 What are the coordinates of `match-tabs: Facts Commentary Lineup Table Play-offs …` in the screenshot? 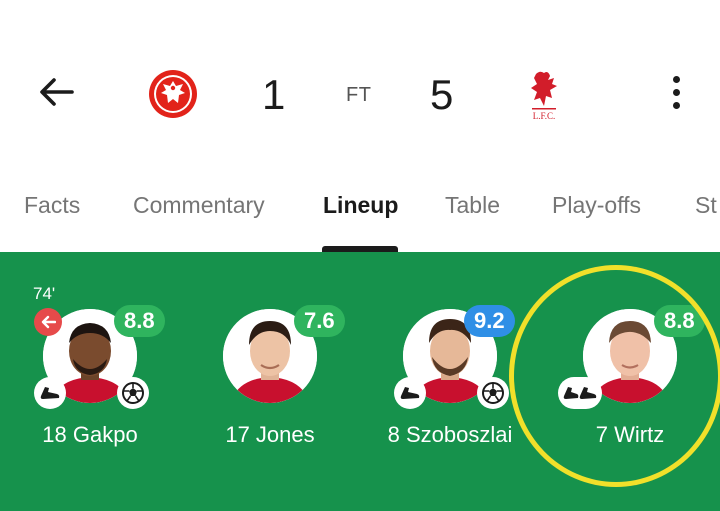 It's located at (360, 216).